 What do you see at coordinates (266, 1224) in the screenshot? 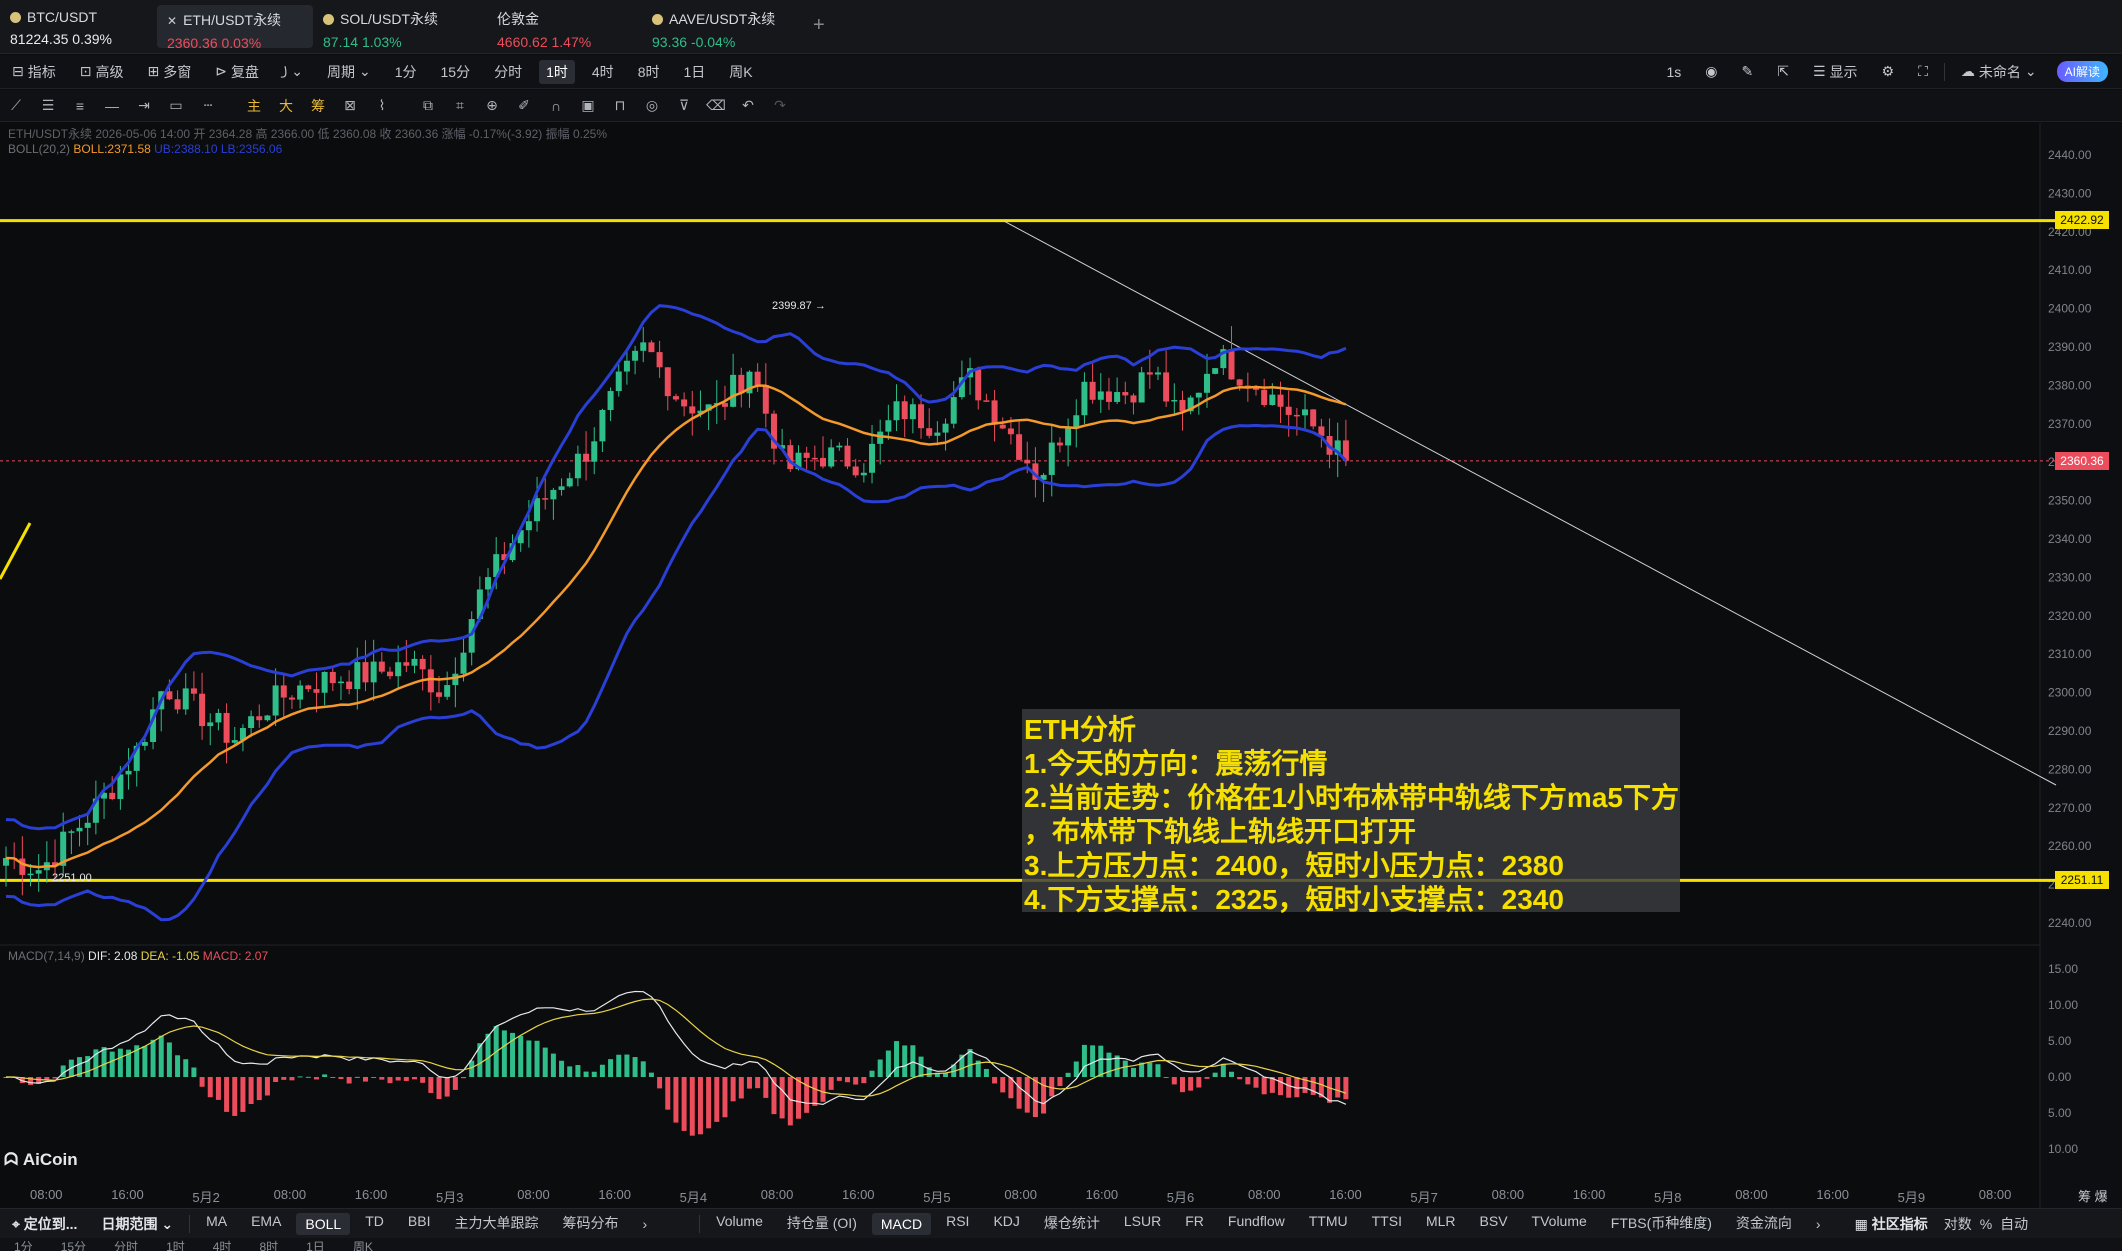
I see `main-indicator-tab-1: EMA` at bounding box center [266, 1224].